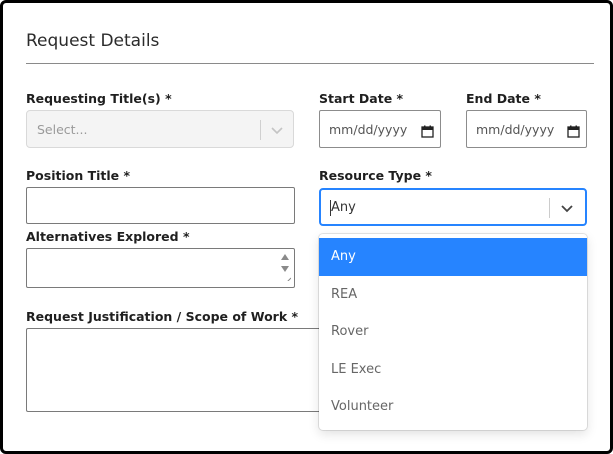 This screenshot has width=613, height=454. What do you see at coordinates (361, 98) in the screenshot?
I see `start-date-label: Start Date *` at bounding box center [361, 98].